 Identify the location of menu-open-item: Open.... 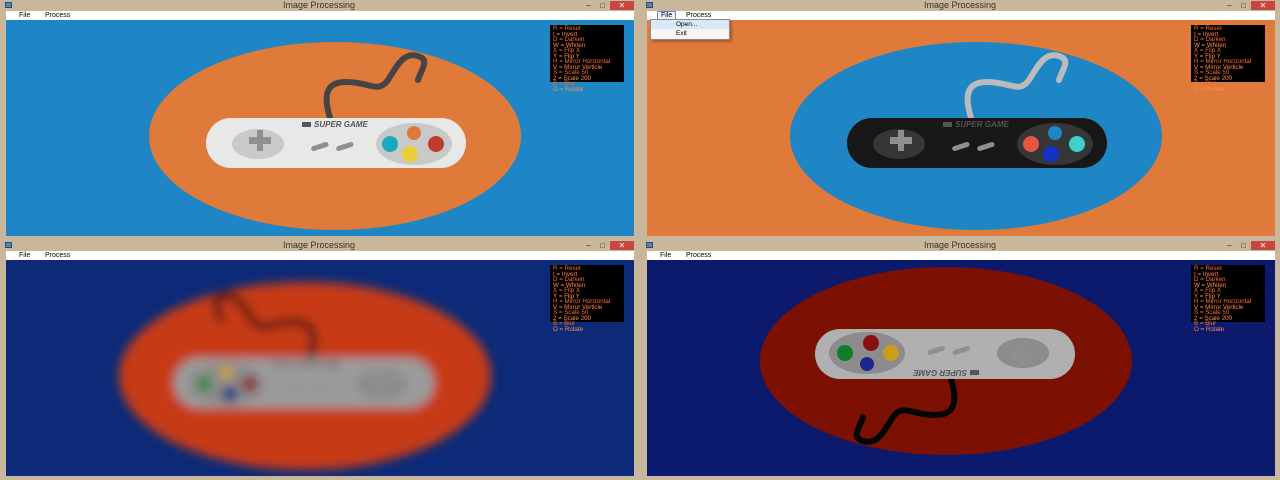
(690, 24).